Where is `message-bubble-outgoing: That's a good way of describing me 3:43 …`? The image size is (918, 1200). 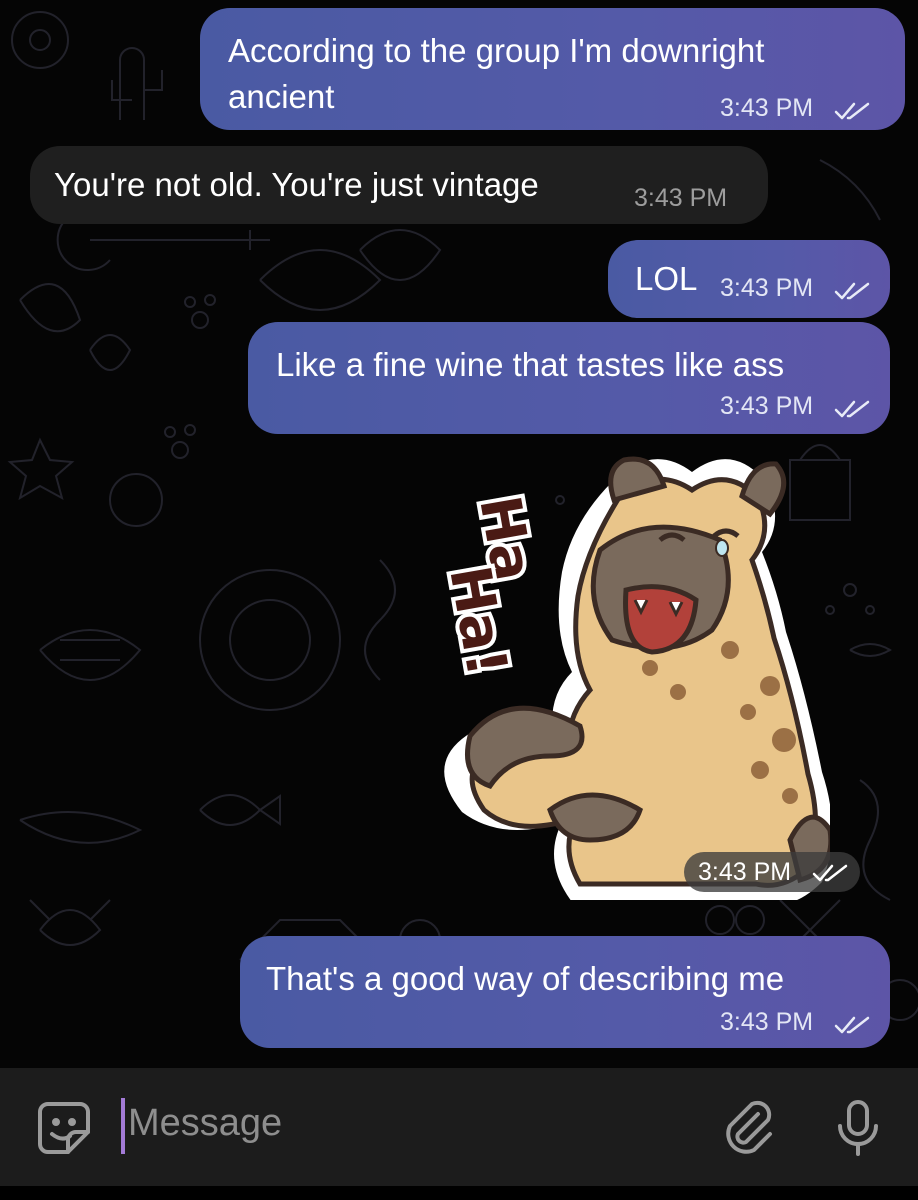
message-bubble-outgoing: That's a good way of describing me 3:43 … is located at coordinates (565, 992).